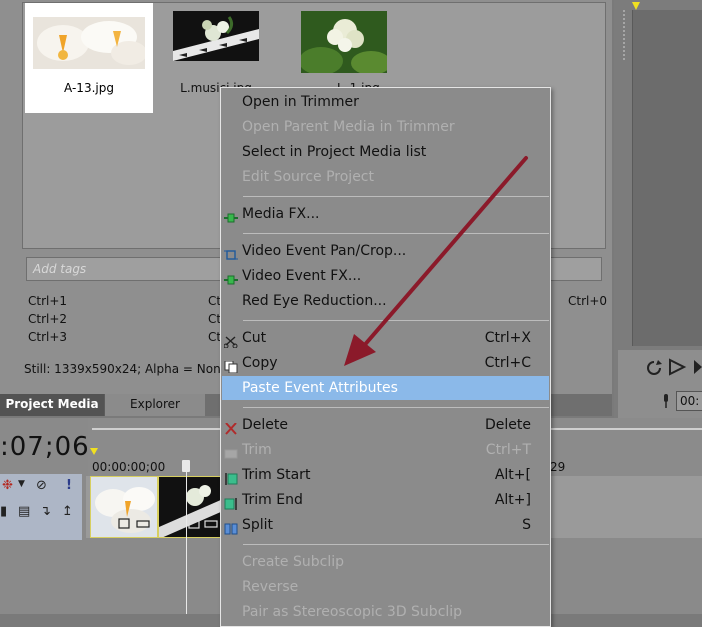 The width and height of the screenshot is (702, 627). What do you see at coordinates (21, 484) in the screenshot?
I see `dropdown-arrow-icon: ▼` at bounding box center [21, 484].